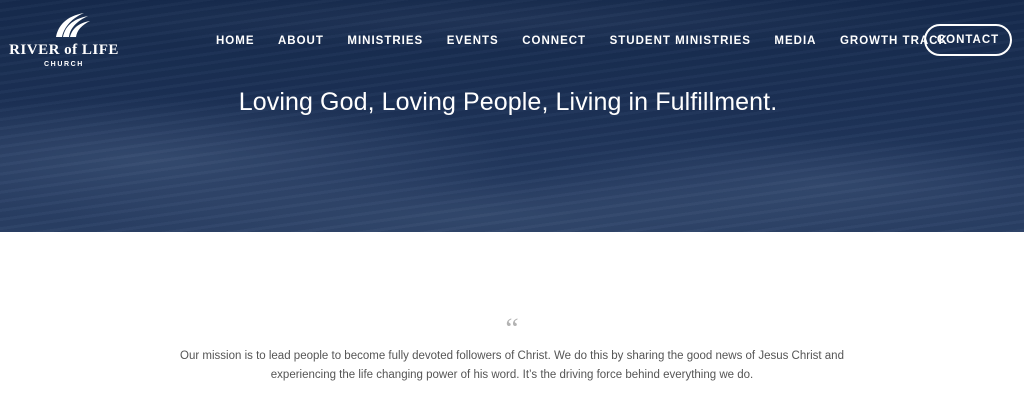 The image size is (1024, 402). What do you see at coordinates (968, 40) in the screenshot?
I see `contact-button: CONTACT` at bounding box center [968, 40].